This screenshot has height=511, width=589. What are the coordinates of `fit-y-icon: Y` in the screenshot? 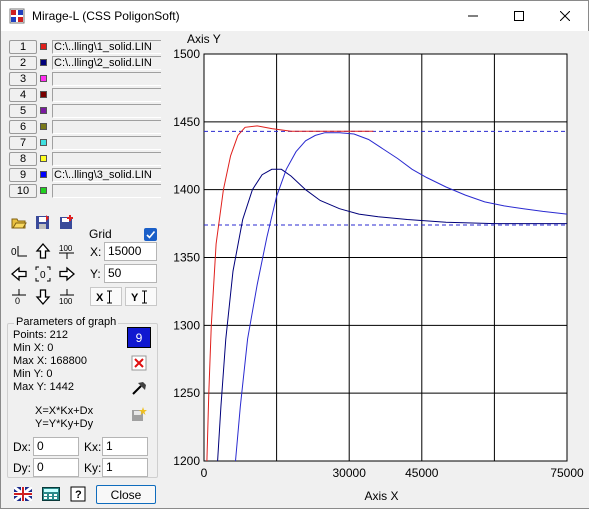 It's located at (139, 297).